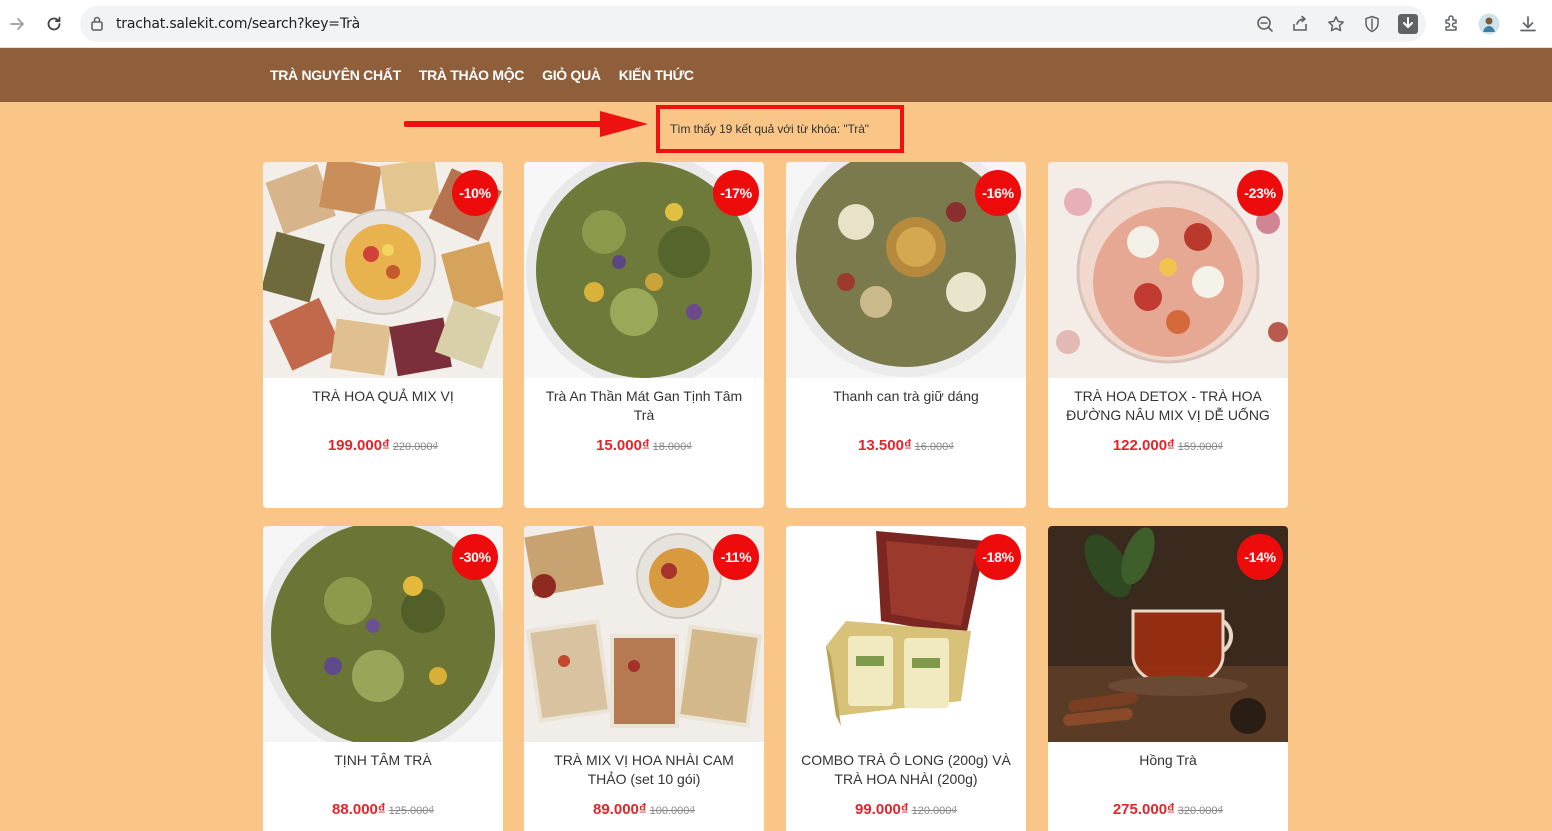  What do you see at coordinates (1528, 24) in the screenshot?
I see `download-icon` at bounding box center [1528, 24].